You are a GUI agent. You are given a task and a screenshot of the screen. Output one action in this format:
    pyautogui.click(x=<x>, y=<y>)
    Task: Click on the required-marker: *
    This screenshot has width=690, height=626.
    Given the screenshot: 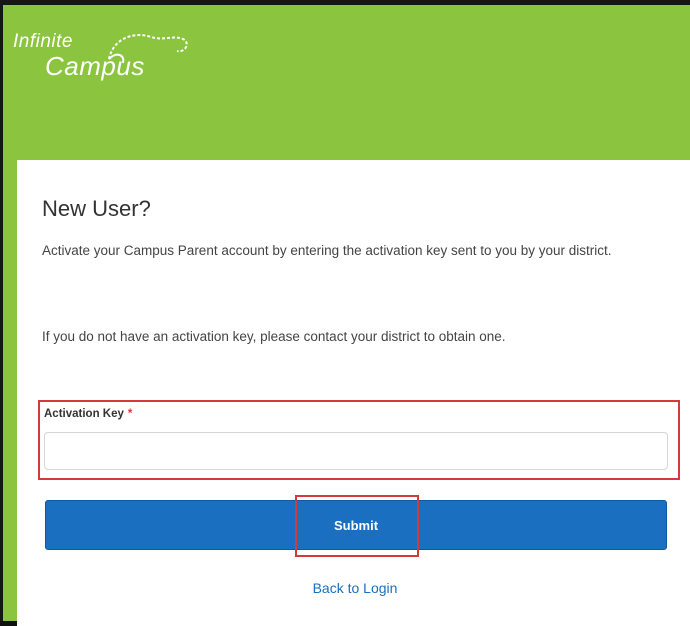 What is the action you would take?
    pyautogui.click(x=130, y=414)
    